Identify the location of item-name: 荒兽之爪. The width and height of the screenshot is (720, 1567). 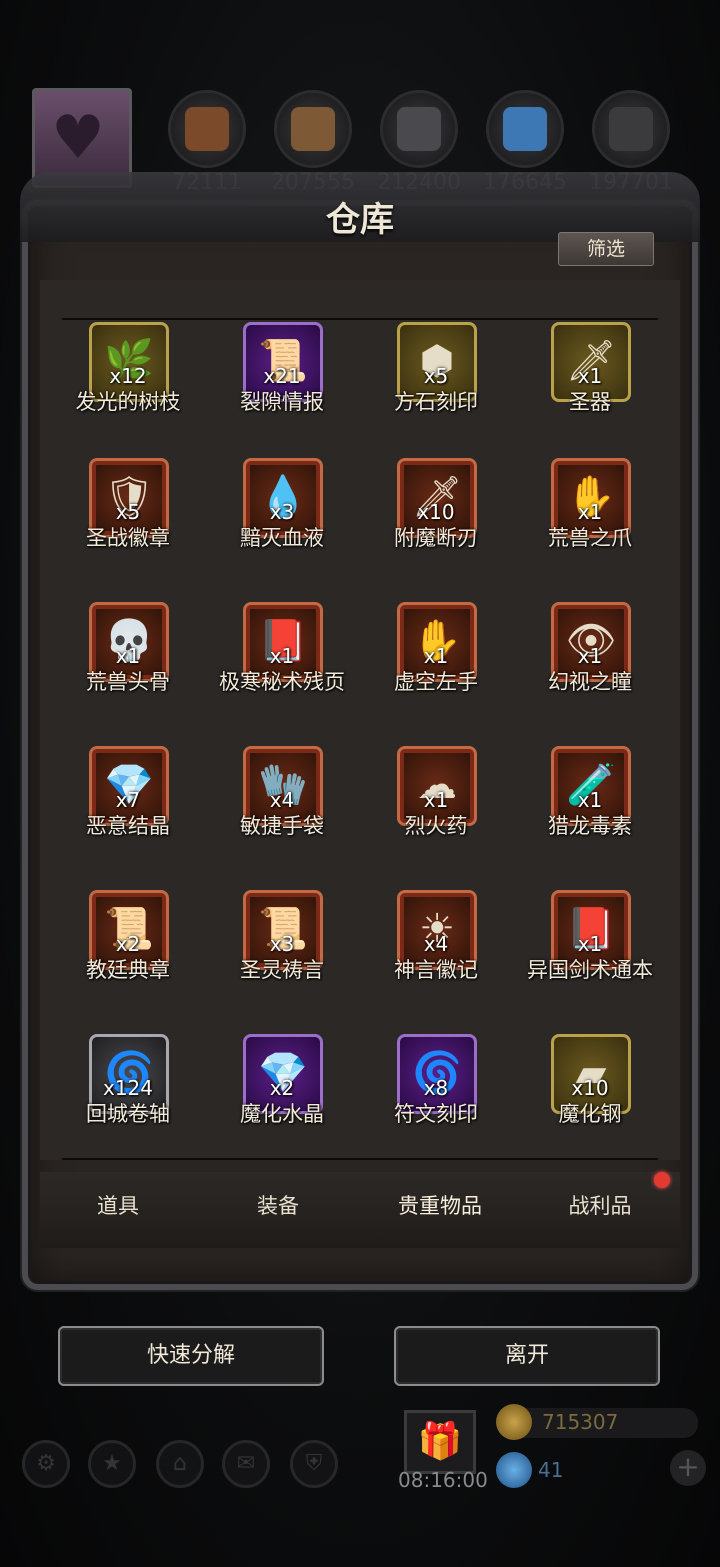
(590, 538).